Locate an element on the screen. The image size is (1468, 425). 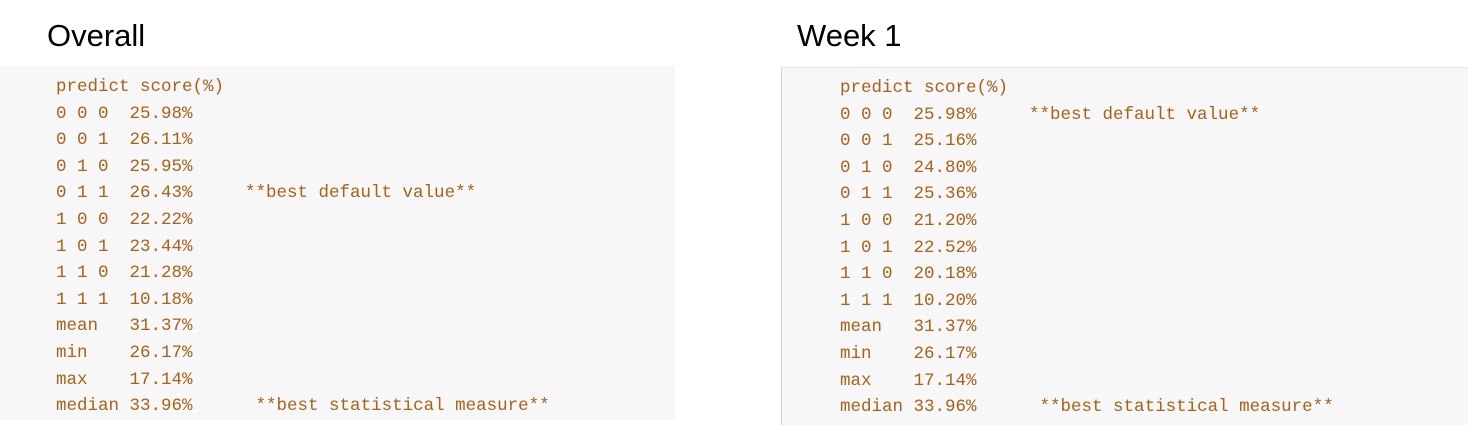
score-line-best-default: 0 0 0 25.98% **best default value** is located at coordinates (1050, 114).